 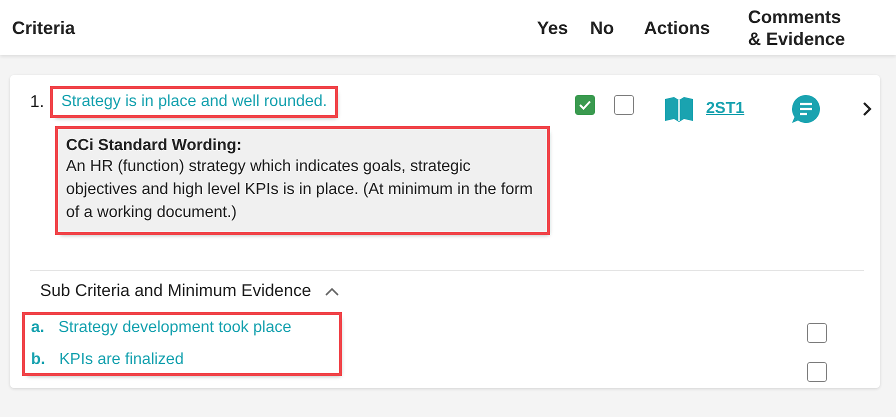 I want to click on sub-criteria-letter: a., so click(x=37, y=328).